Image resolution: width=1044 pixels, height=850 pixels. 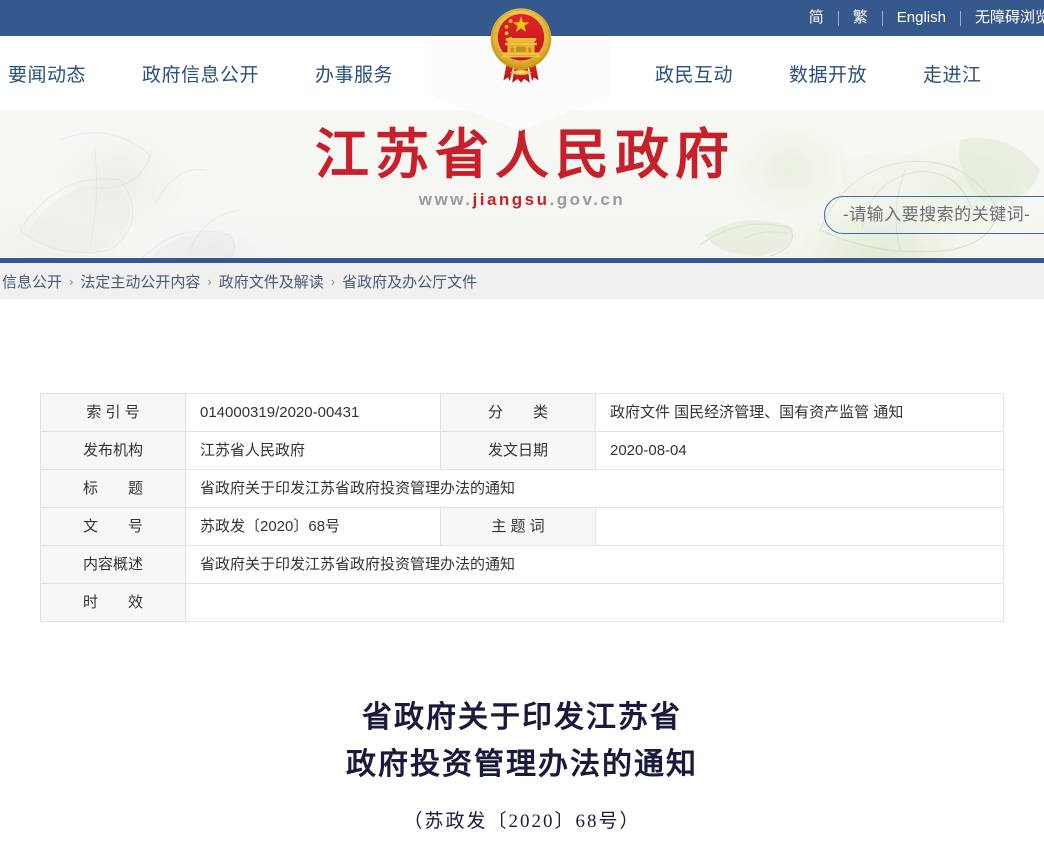 What do you see at coordinates (271, 281) in the screenshot?
I see `breadcrumb-item-gov-documents: 政府文件及解读` at bounding box center [271, 281].